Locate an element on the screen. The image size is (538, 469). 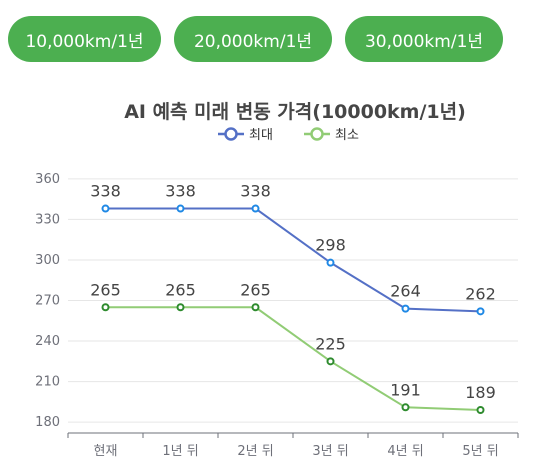
legend: 최대 최소 is located at coordinates (288, 135).